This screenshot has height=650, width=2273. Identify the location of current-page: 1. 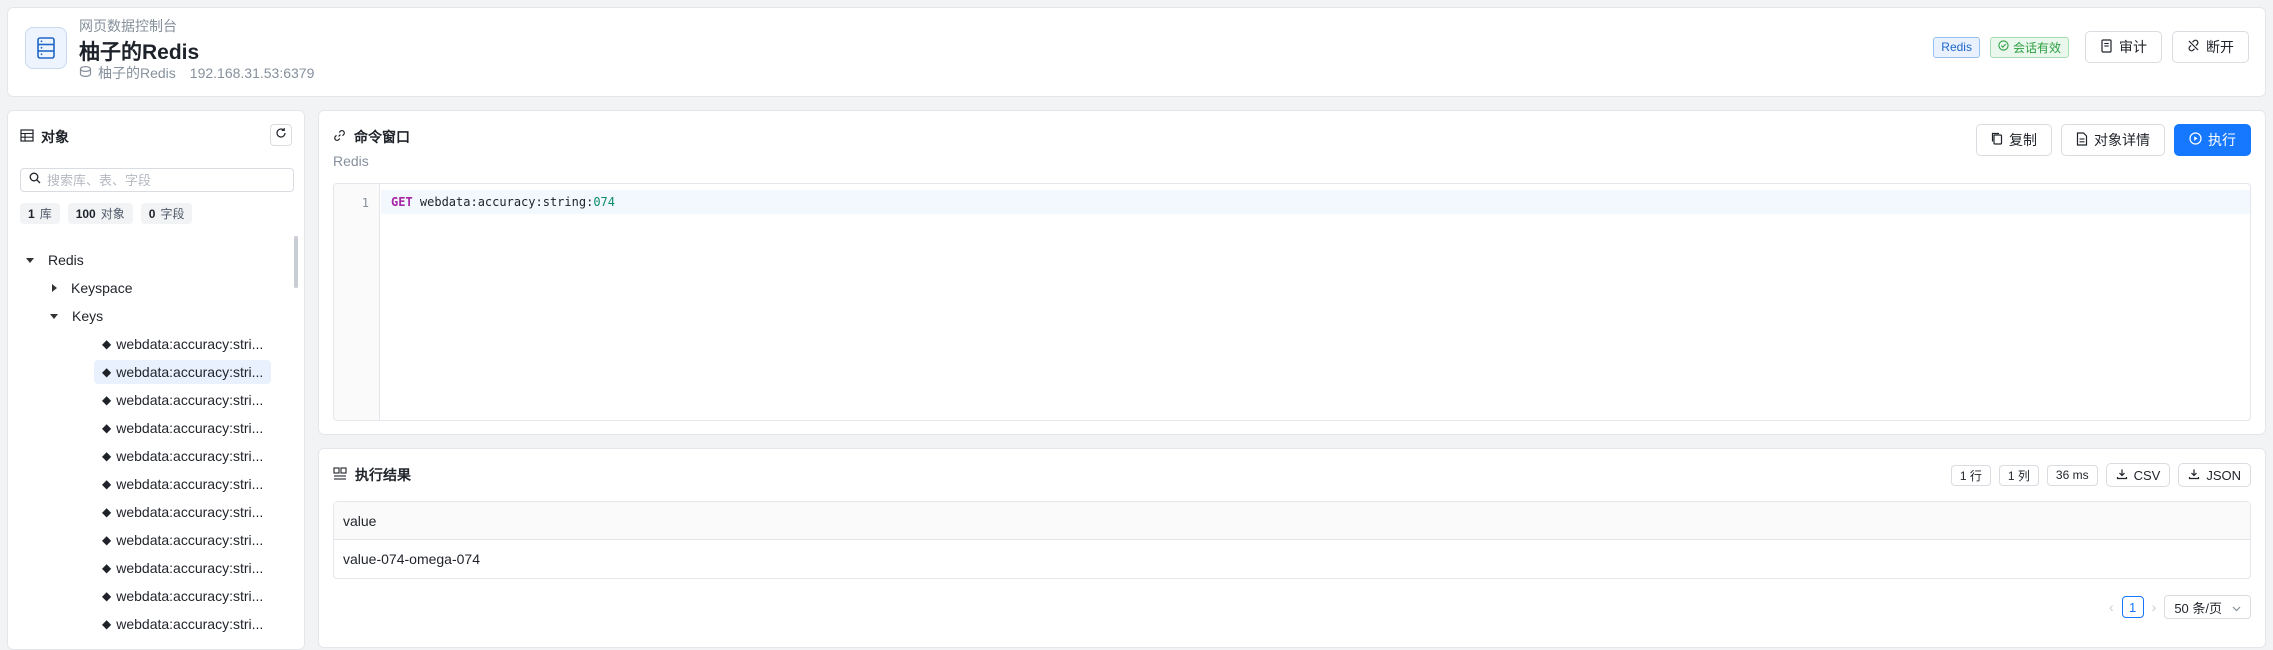
(2132, 607).